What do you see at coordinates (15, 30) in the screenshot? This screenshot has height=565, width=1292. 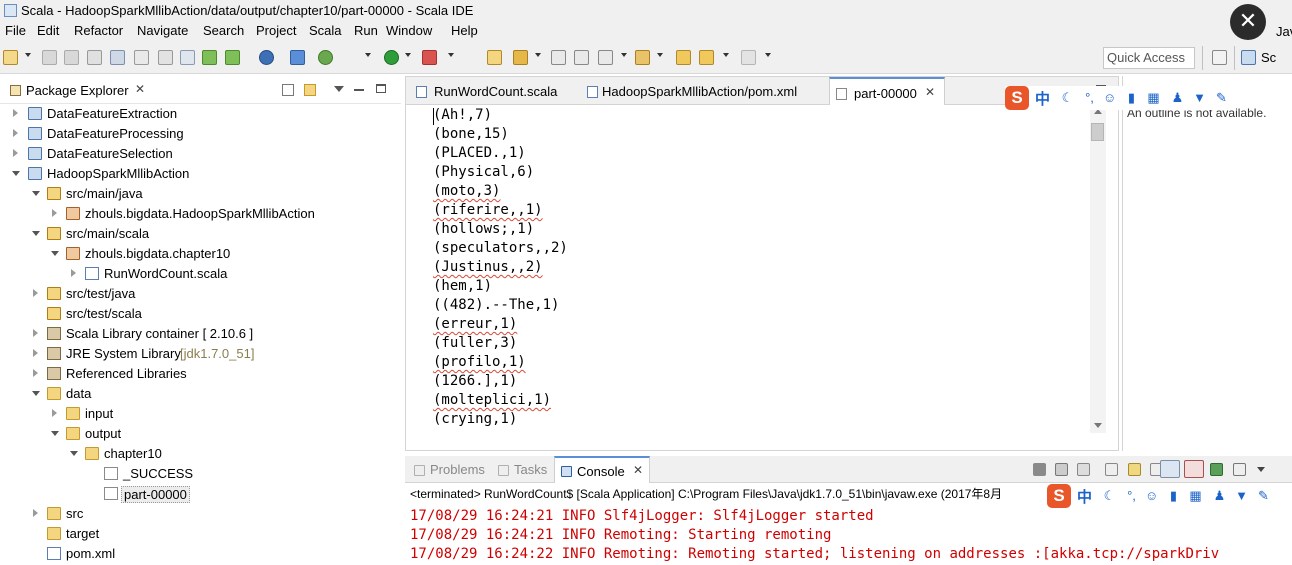 I see `menu-file: File` at bounding box center [15, 30].